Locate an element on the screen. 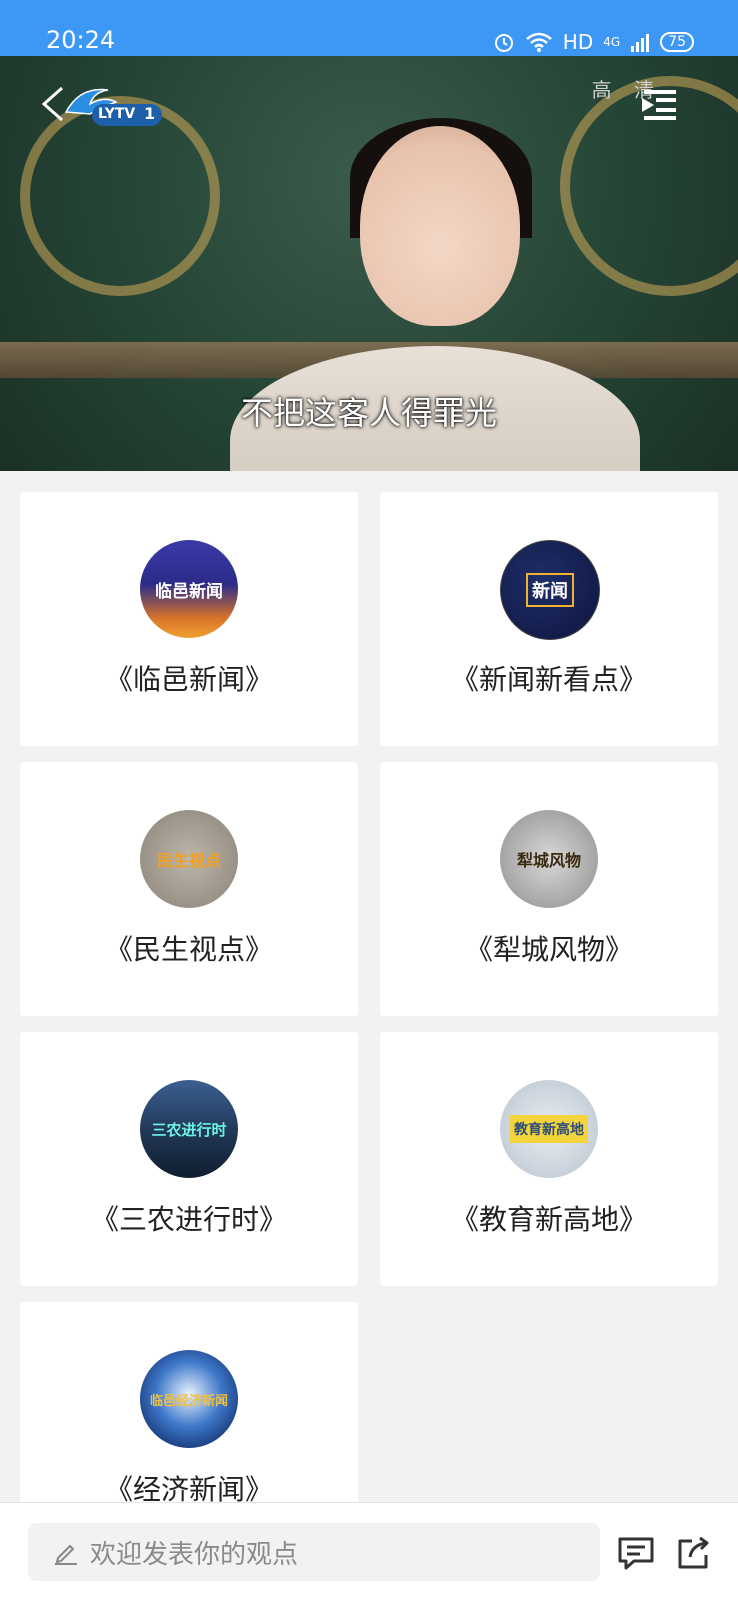  program-title: 《三农进行时》 is located at coordinates (188, 1219).